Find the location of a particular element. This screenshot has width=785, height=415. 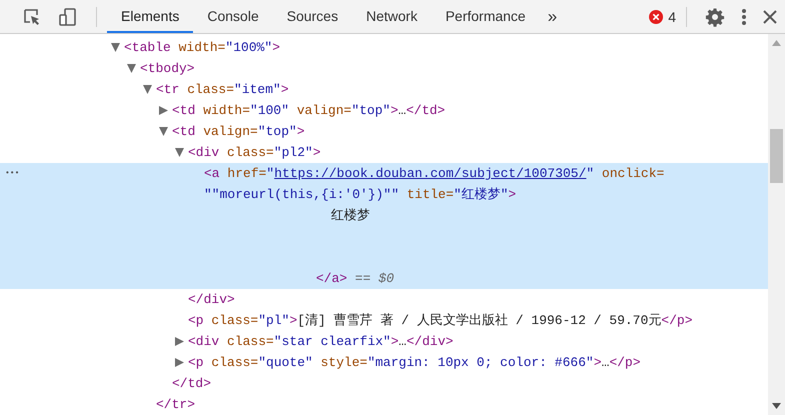

tag-text: <table is located at coordinates (147, 47).